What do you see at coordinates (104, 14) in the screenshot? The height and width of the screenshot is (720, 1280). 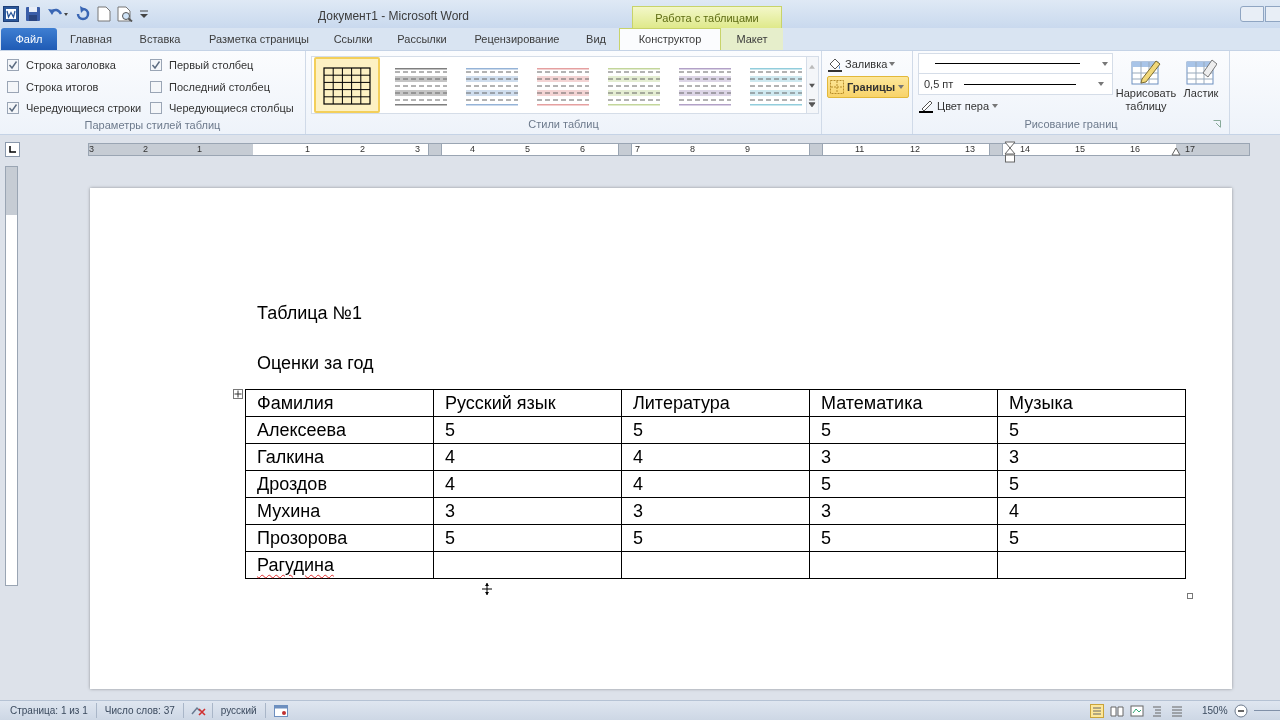 I see `new-document-icon` at bounding box center [104, 14].